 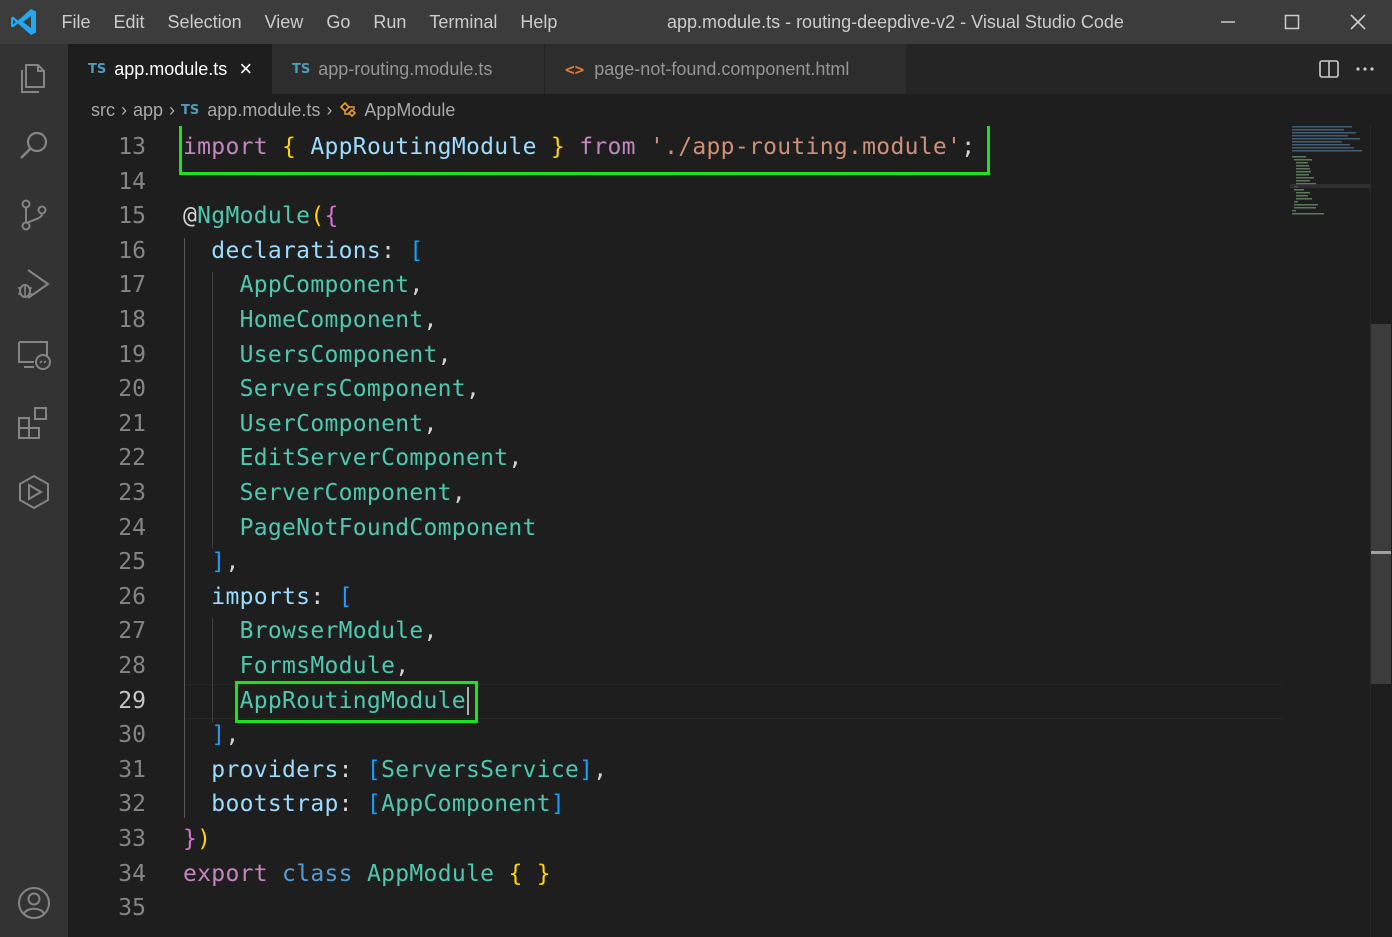 I want to click on code-line: 27 BrowserModule,, so click(x=676, y=631).